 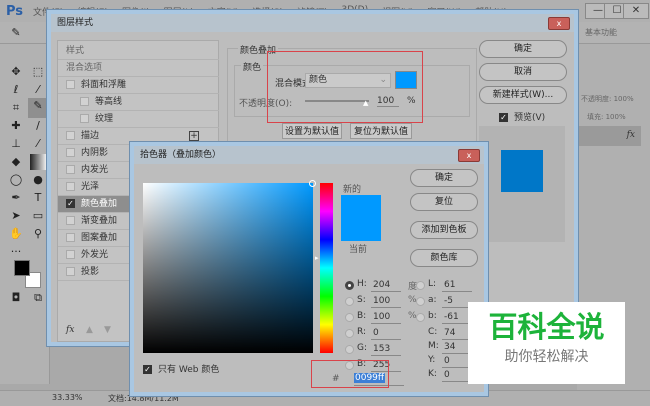 I want to click on style-list-label: 投影, so click(x=90, y=272).